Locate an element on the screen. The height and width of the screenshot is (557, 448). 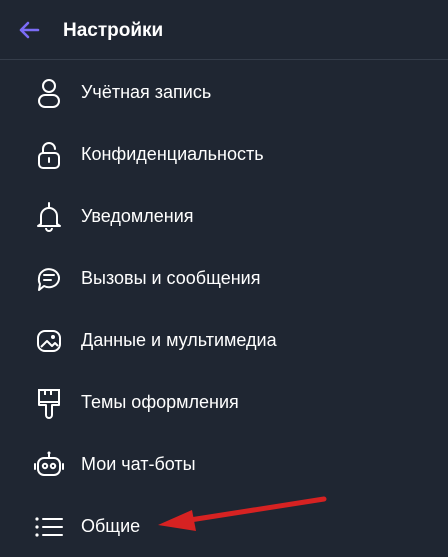
back-button is located at coordinates (29, 30).